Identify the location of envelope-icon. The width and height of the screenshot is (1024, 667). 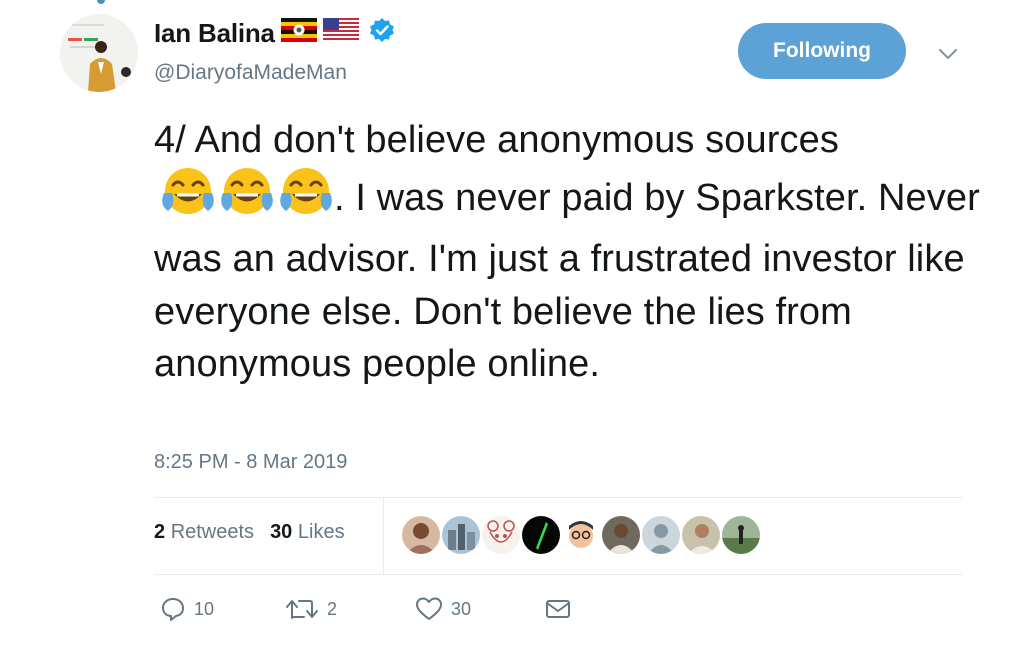
(558, 609).